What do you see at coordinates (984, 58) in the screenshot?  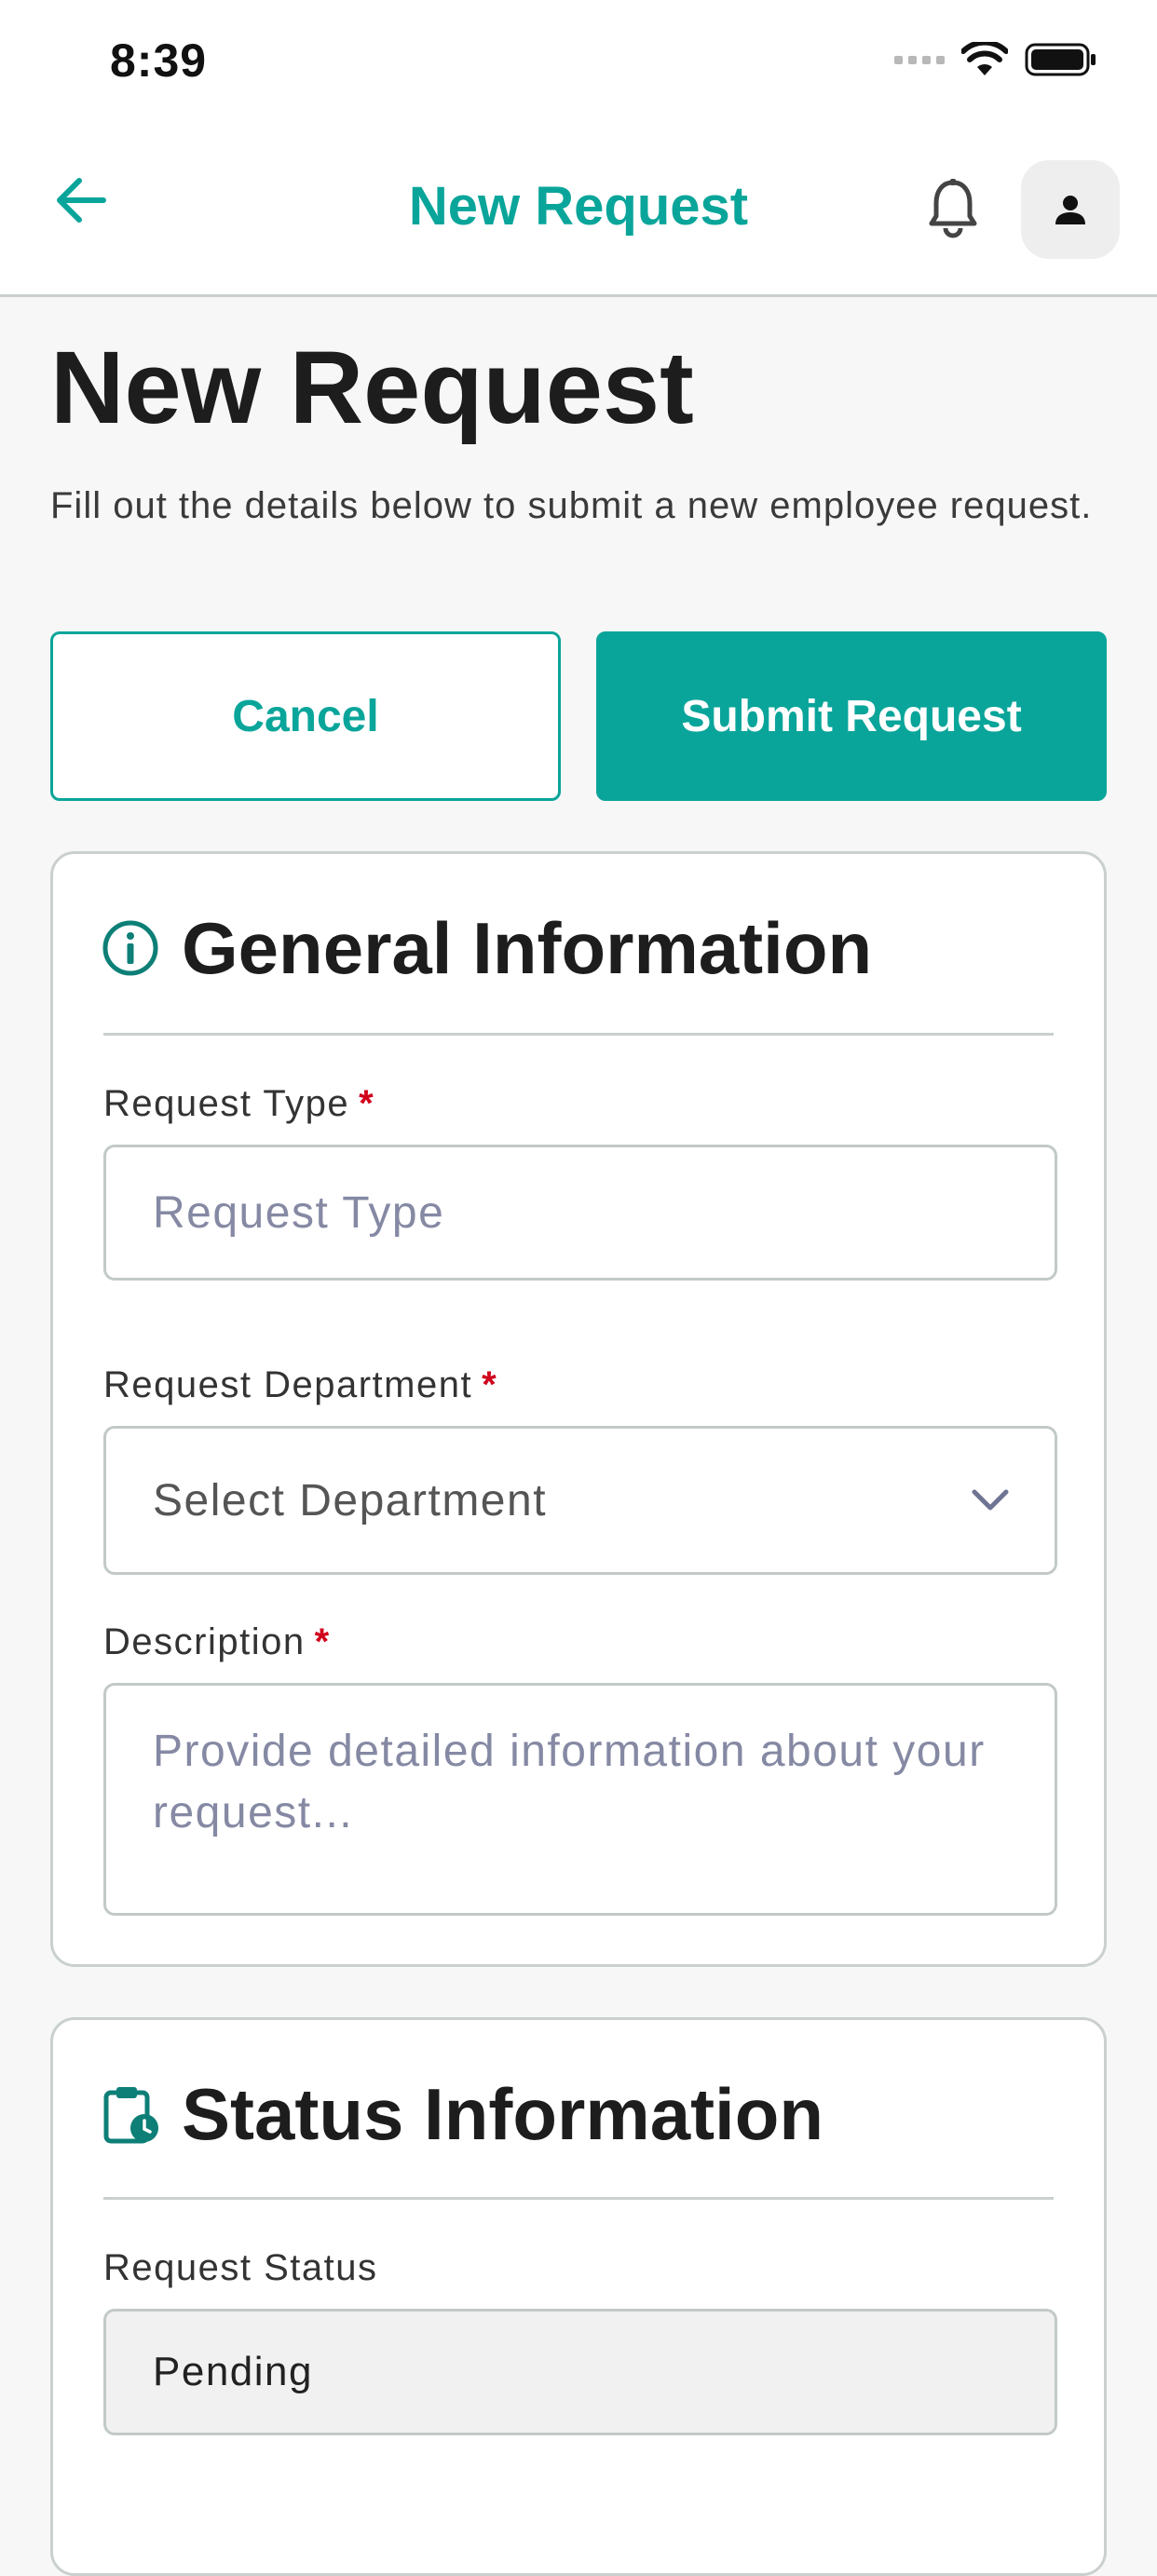 I see `wifi-icon` at bounding box center [984, 58].